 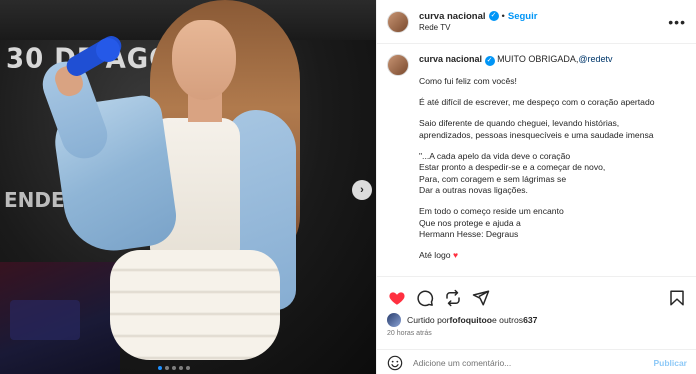 I want to click on header-line: curva nacional ✓ • Seguir, so click(x=478, y=16).